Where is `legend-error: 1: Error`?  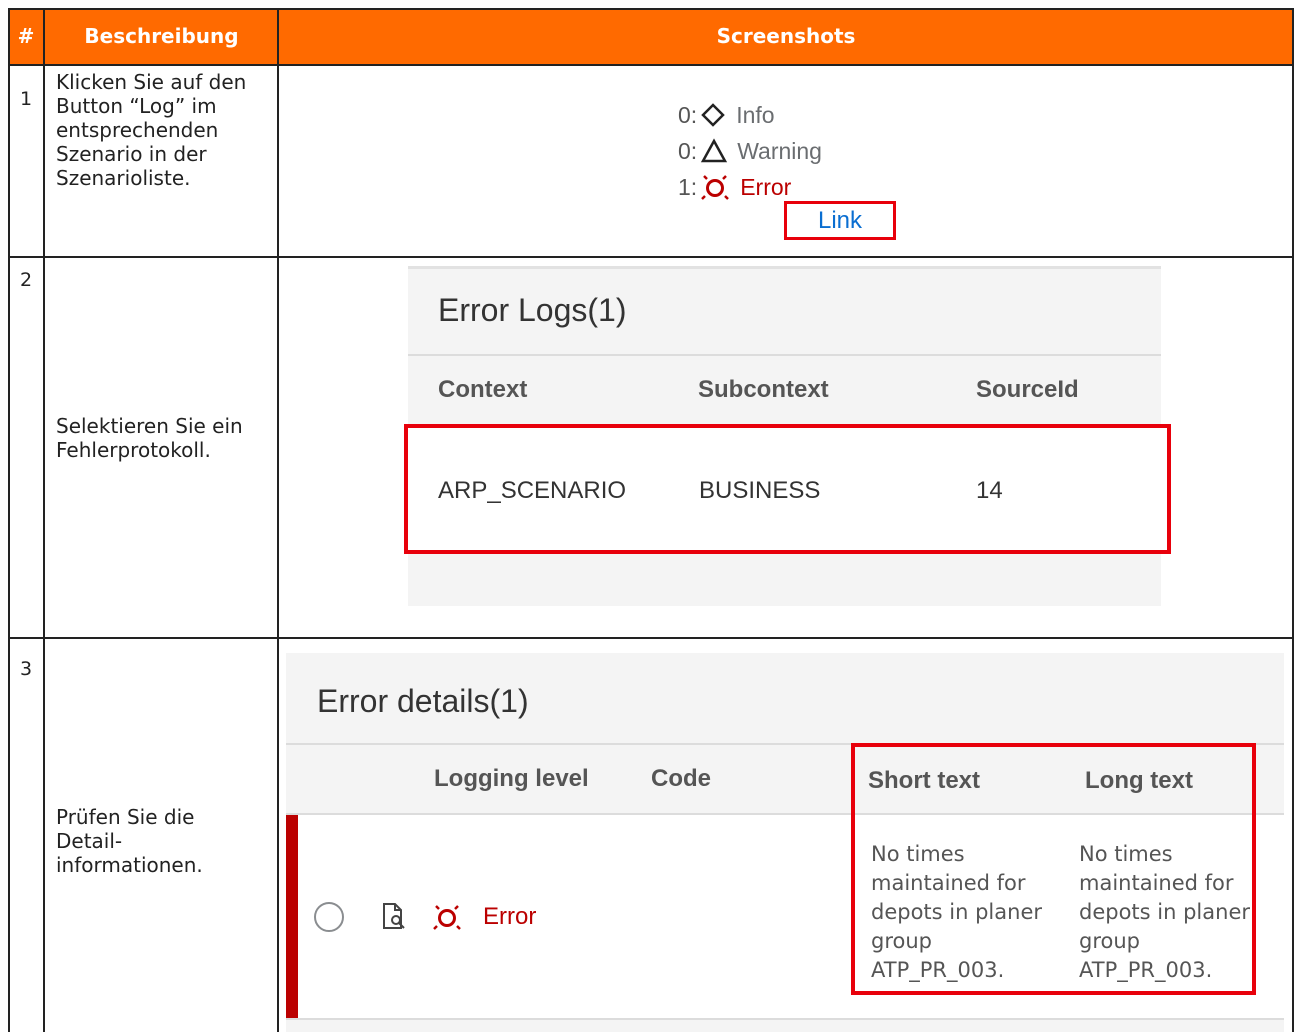
legend-error: 1: Error is located at coordinates (734, 187).